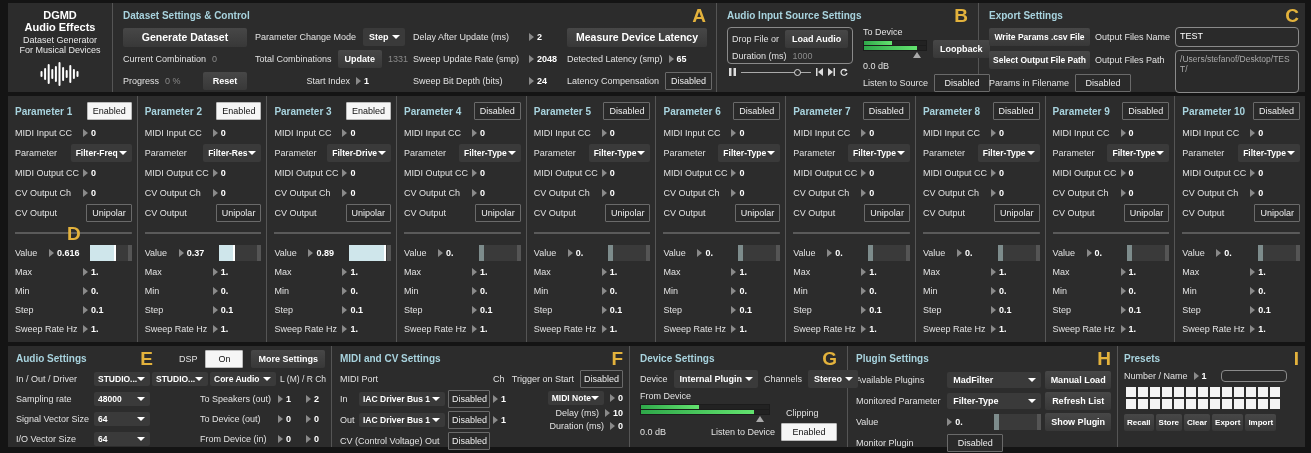 Image resolution: width=1311 pixels, height=453 pixels. What do you see at coordinates (1169, 422) in the screenshot?
I see `preset-button: Store` at bounding box center [1169, 422].